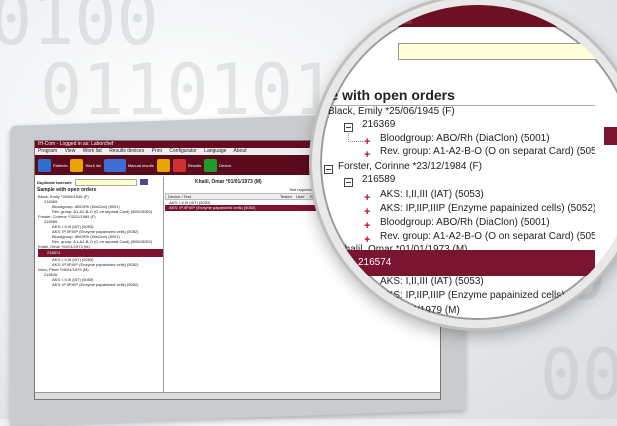 The height and width of the screenshot is (426, 617). What do you see at coordinates (410, 166) in the screenshot?
I see `lens-patient-row: Forster, Corinne *23/12/1984 (F)` at bounding box center [410, 166].